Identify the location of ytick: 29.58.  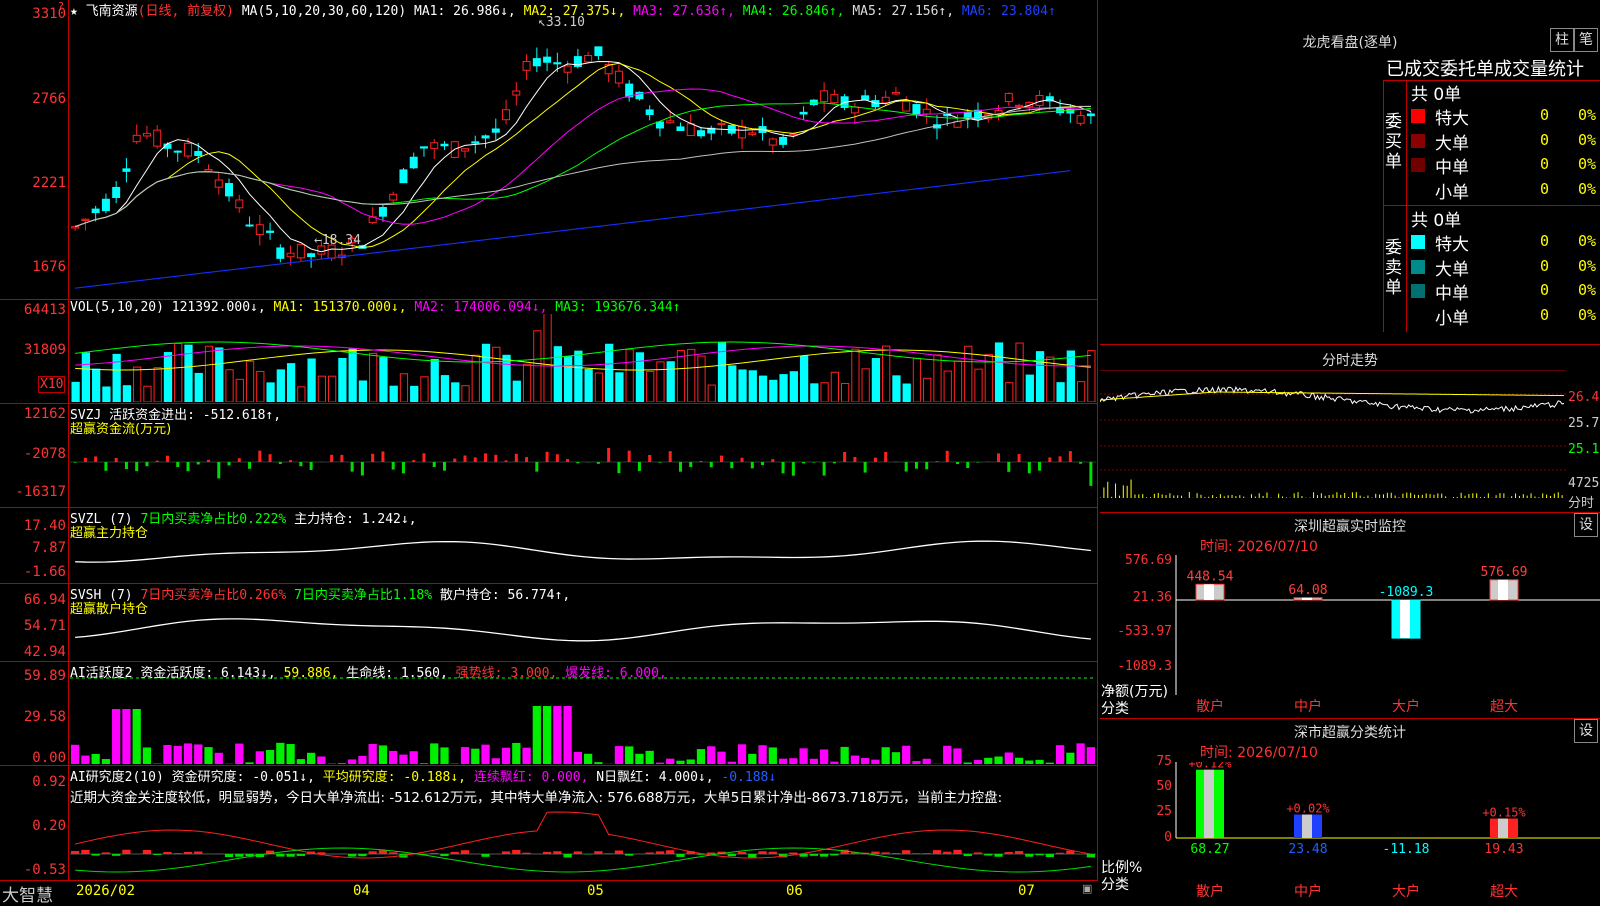
(34, 717).